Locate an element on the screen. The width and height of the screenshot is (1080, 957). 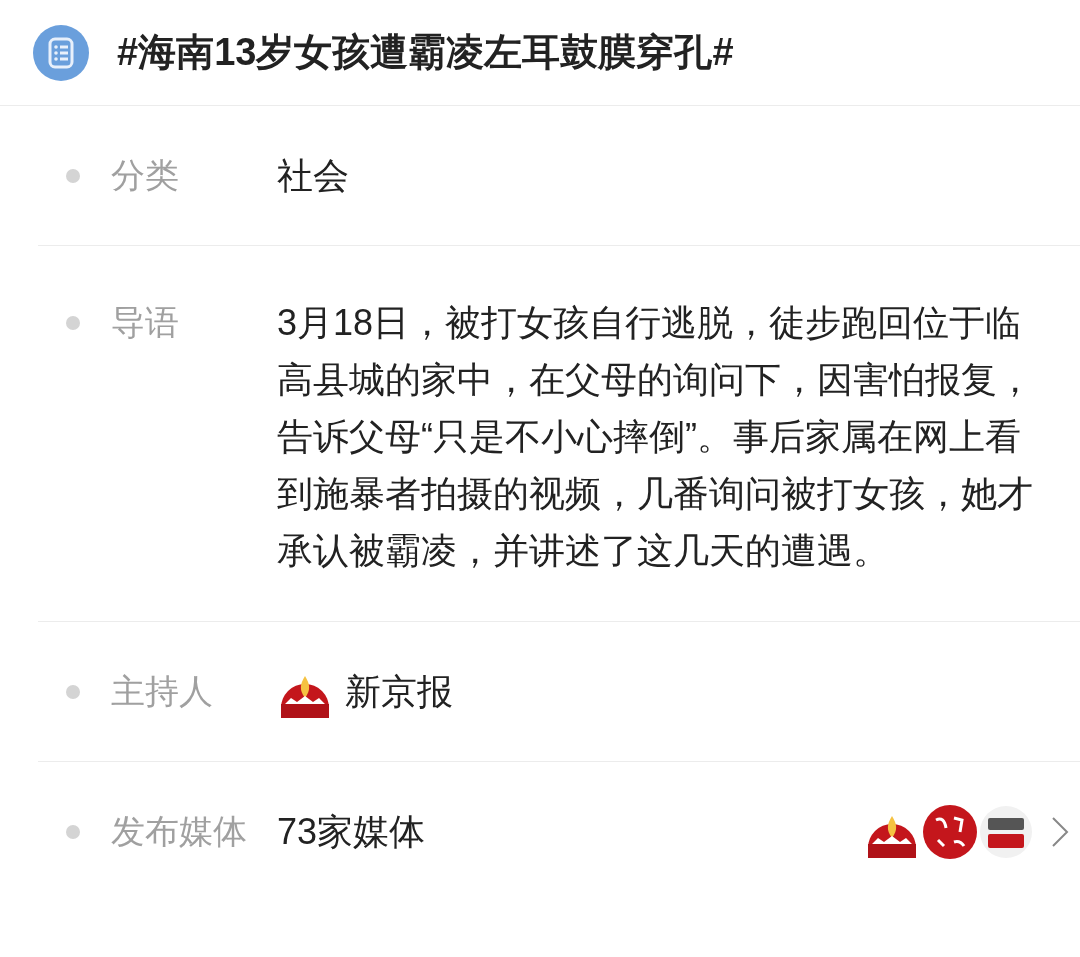
topic-title: #海南13岁女孩遭霸凌左耳鼓膜穿孔# is located at coordinates (425, 52).